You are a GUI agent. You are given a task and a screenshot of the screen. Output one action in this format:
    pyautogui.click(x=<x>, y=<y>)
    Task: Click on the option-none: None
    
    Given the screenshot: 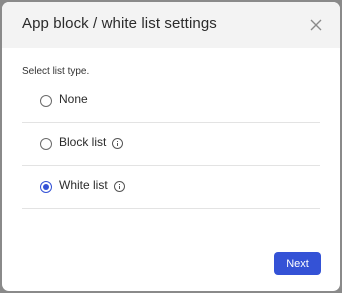 What is the action you would take?
    pyautogui.click(x=171, y=101)
    